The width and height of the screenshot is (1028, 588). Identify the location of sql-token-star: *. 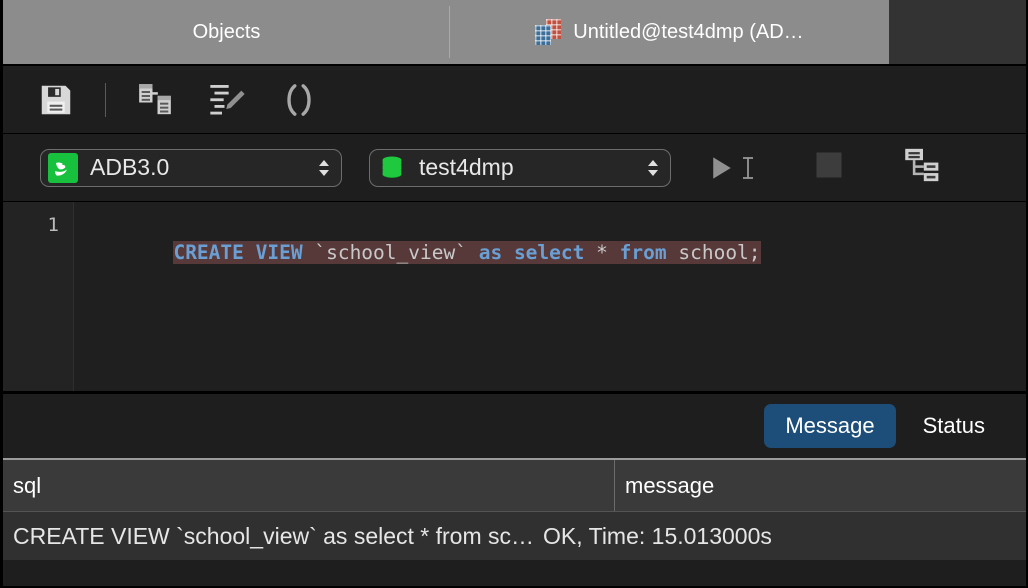
(602, 252).